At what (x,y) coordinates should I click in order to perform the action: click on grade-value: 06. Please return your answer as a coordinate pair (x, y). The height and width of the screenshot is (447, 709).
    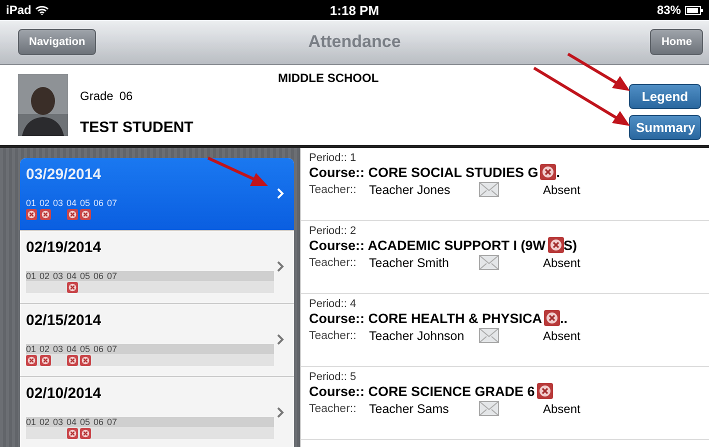
    Looking at the image, I should click on (126, 96).